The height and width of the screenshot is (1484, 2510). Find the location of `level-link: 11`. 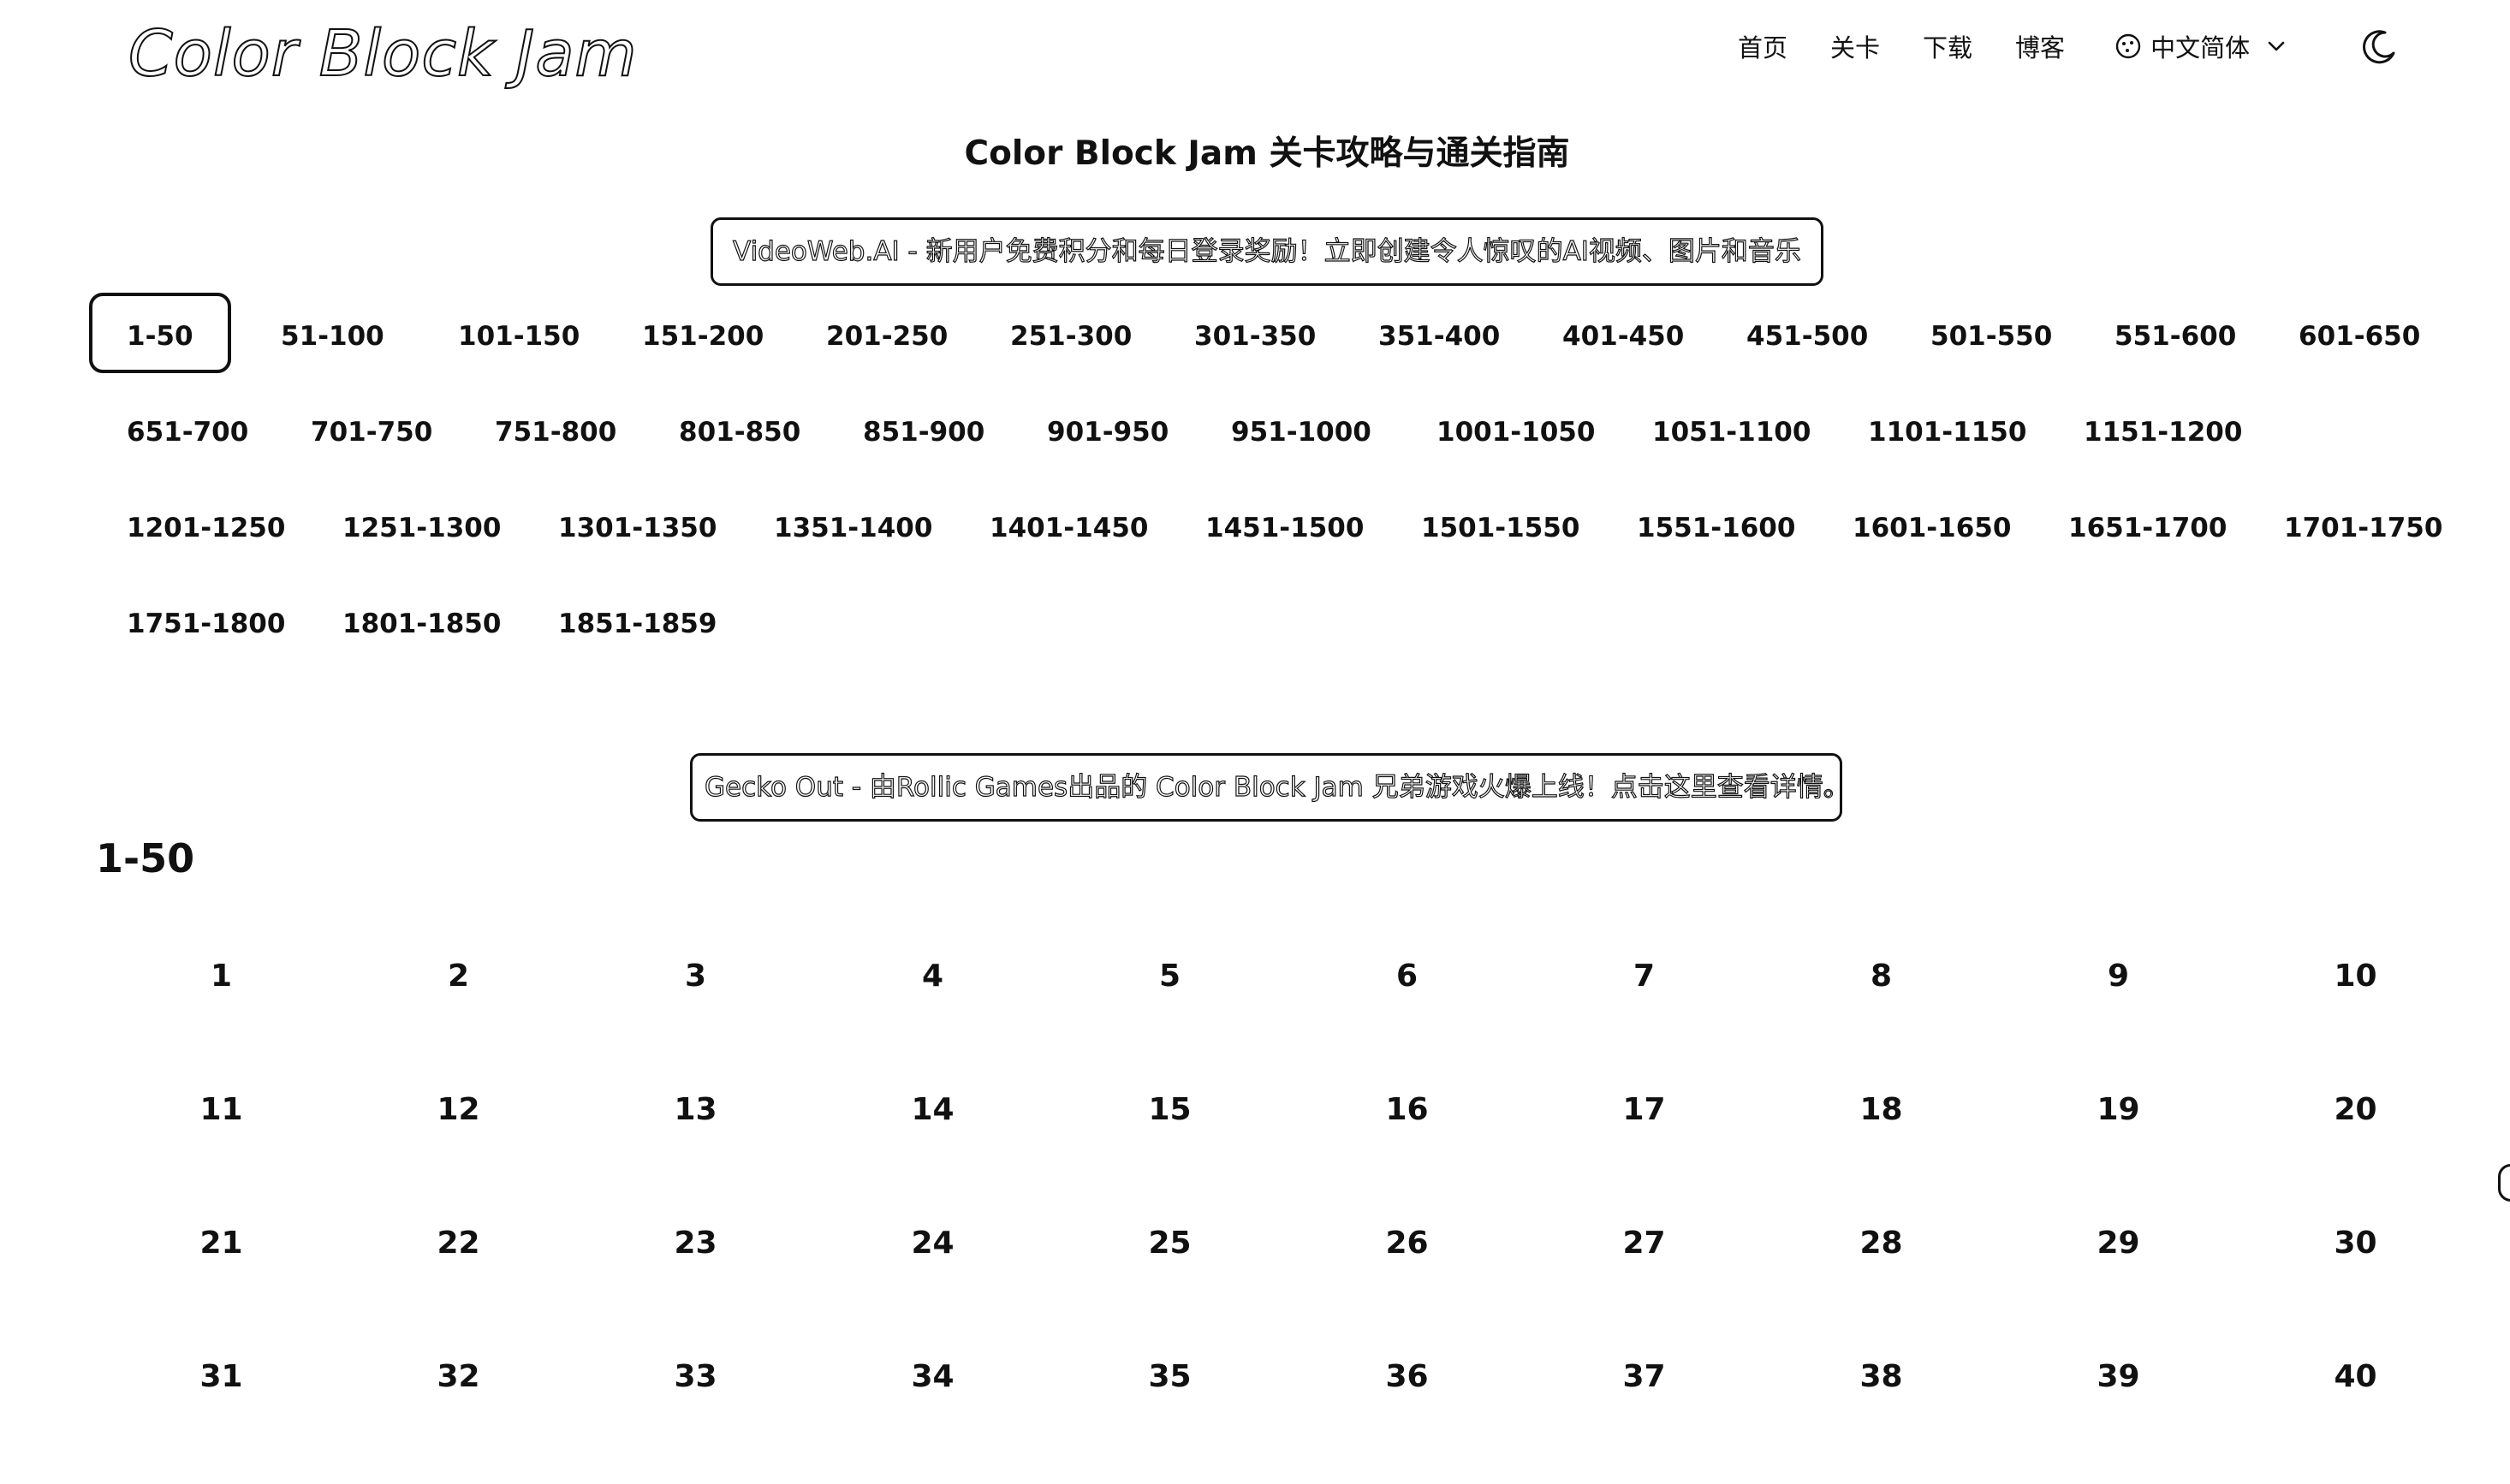

level-link: 11 is located at coordinates (222, 1150).